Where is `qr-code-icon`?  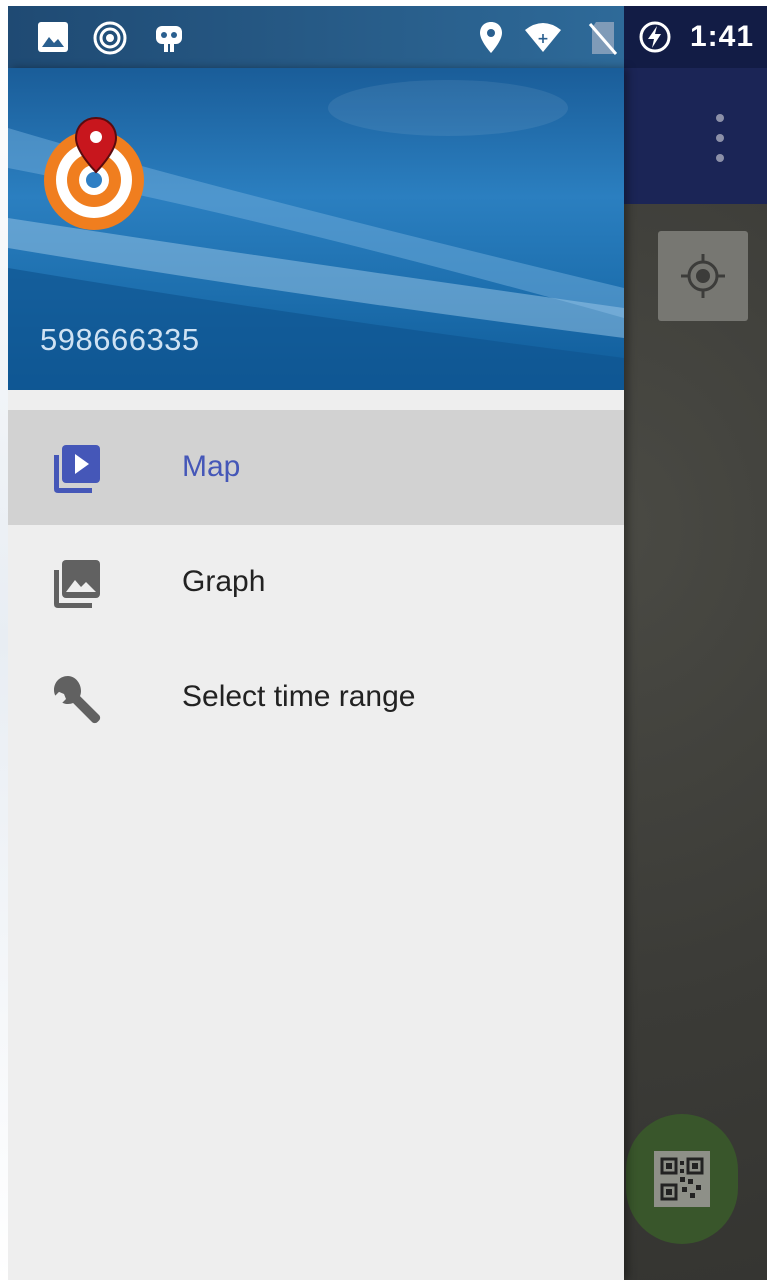
qr-code-icon is located at coordinates (682, 1179).